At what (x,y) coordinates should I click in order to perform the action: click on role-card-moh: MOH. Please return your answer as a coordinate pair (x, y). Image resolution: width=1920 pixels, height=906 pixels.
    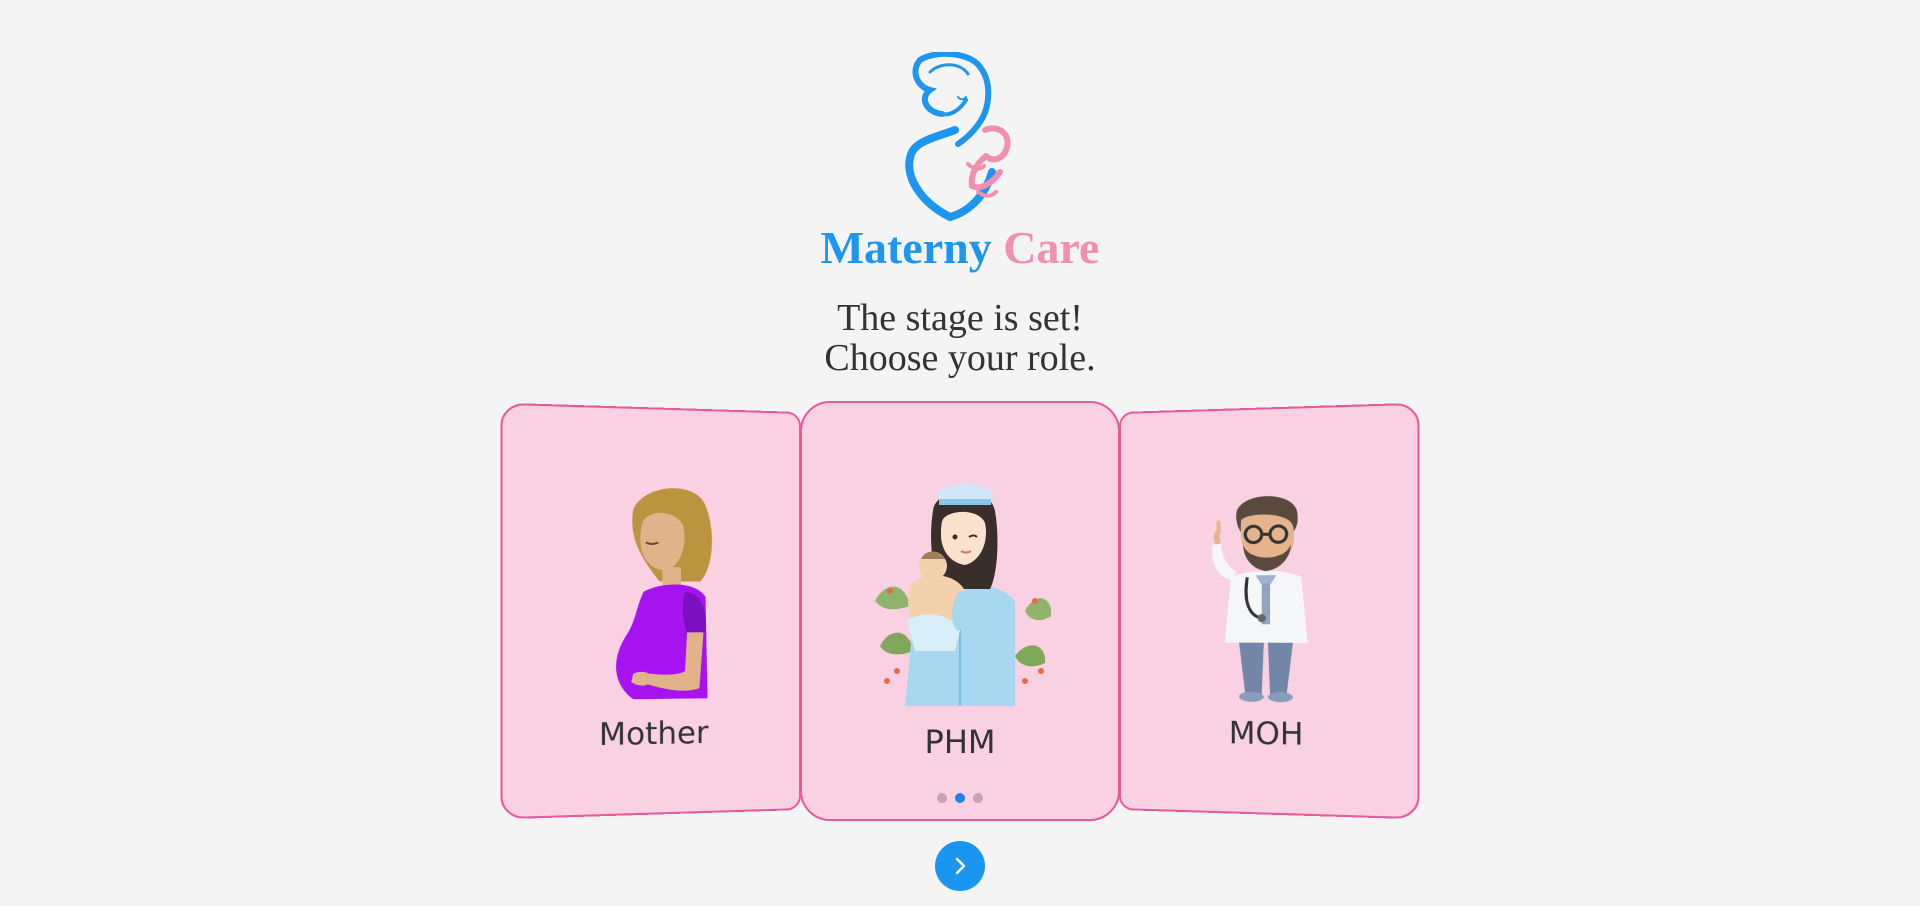
    Looking at the image, I should click on (1269, 611).